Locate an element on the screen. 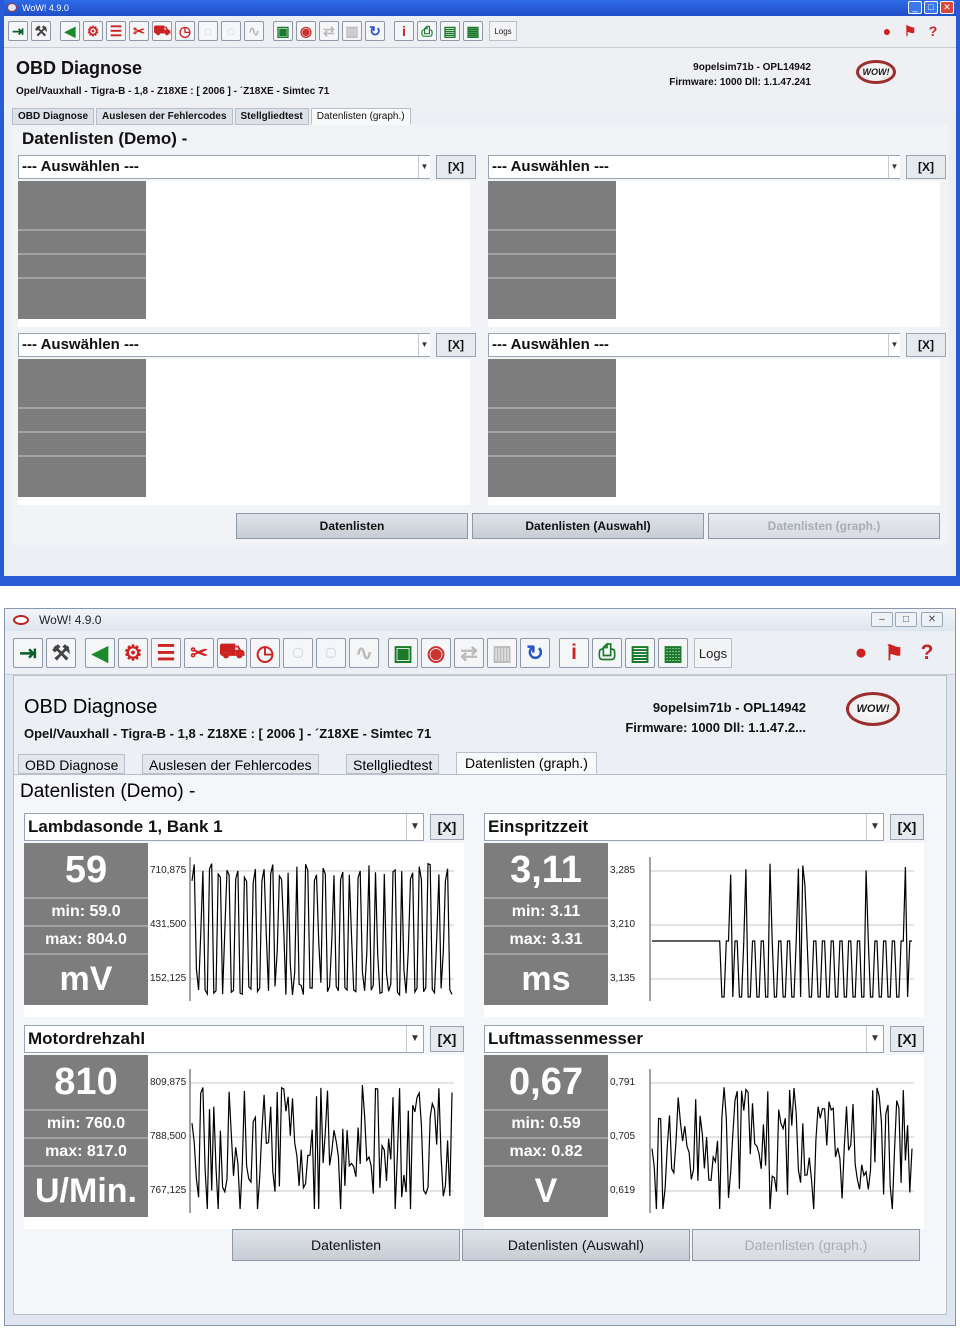 This screenshot has height=1331, width=960. window-title: WoW! 4.9.0 is located at coordinates (70, 620).